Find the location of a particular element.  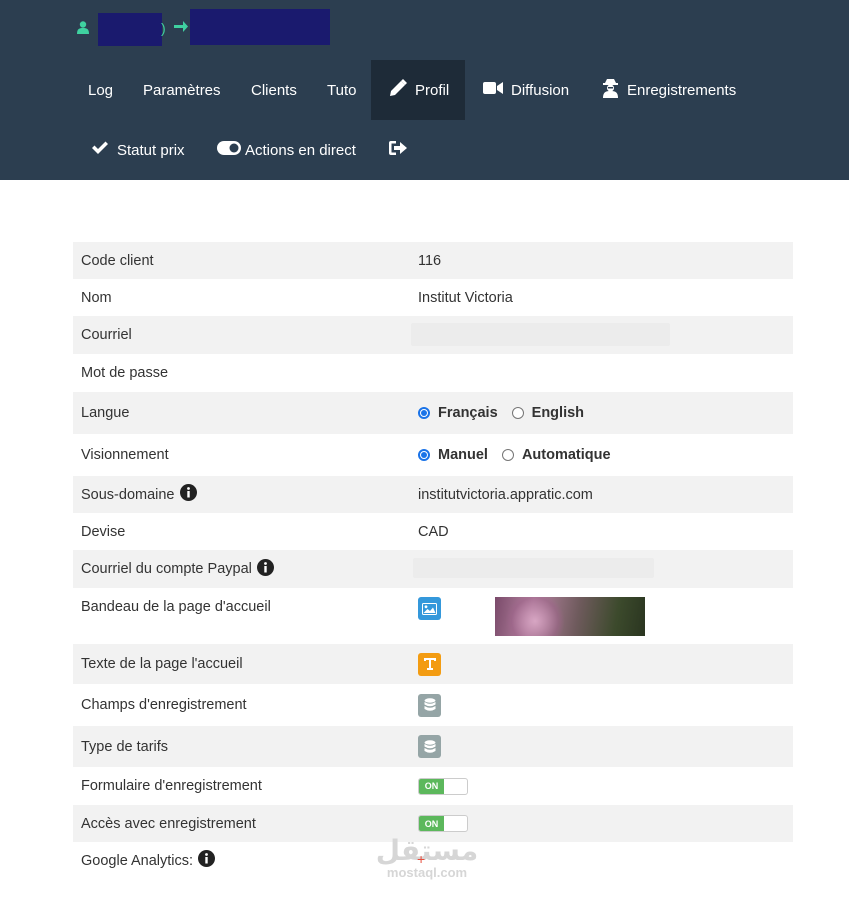

nav-actions-en-direct: Actions en direct is located at coordinates (286, 150).